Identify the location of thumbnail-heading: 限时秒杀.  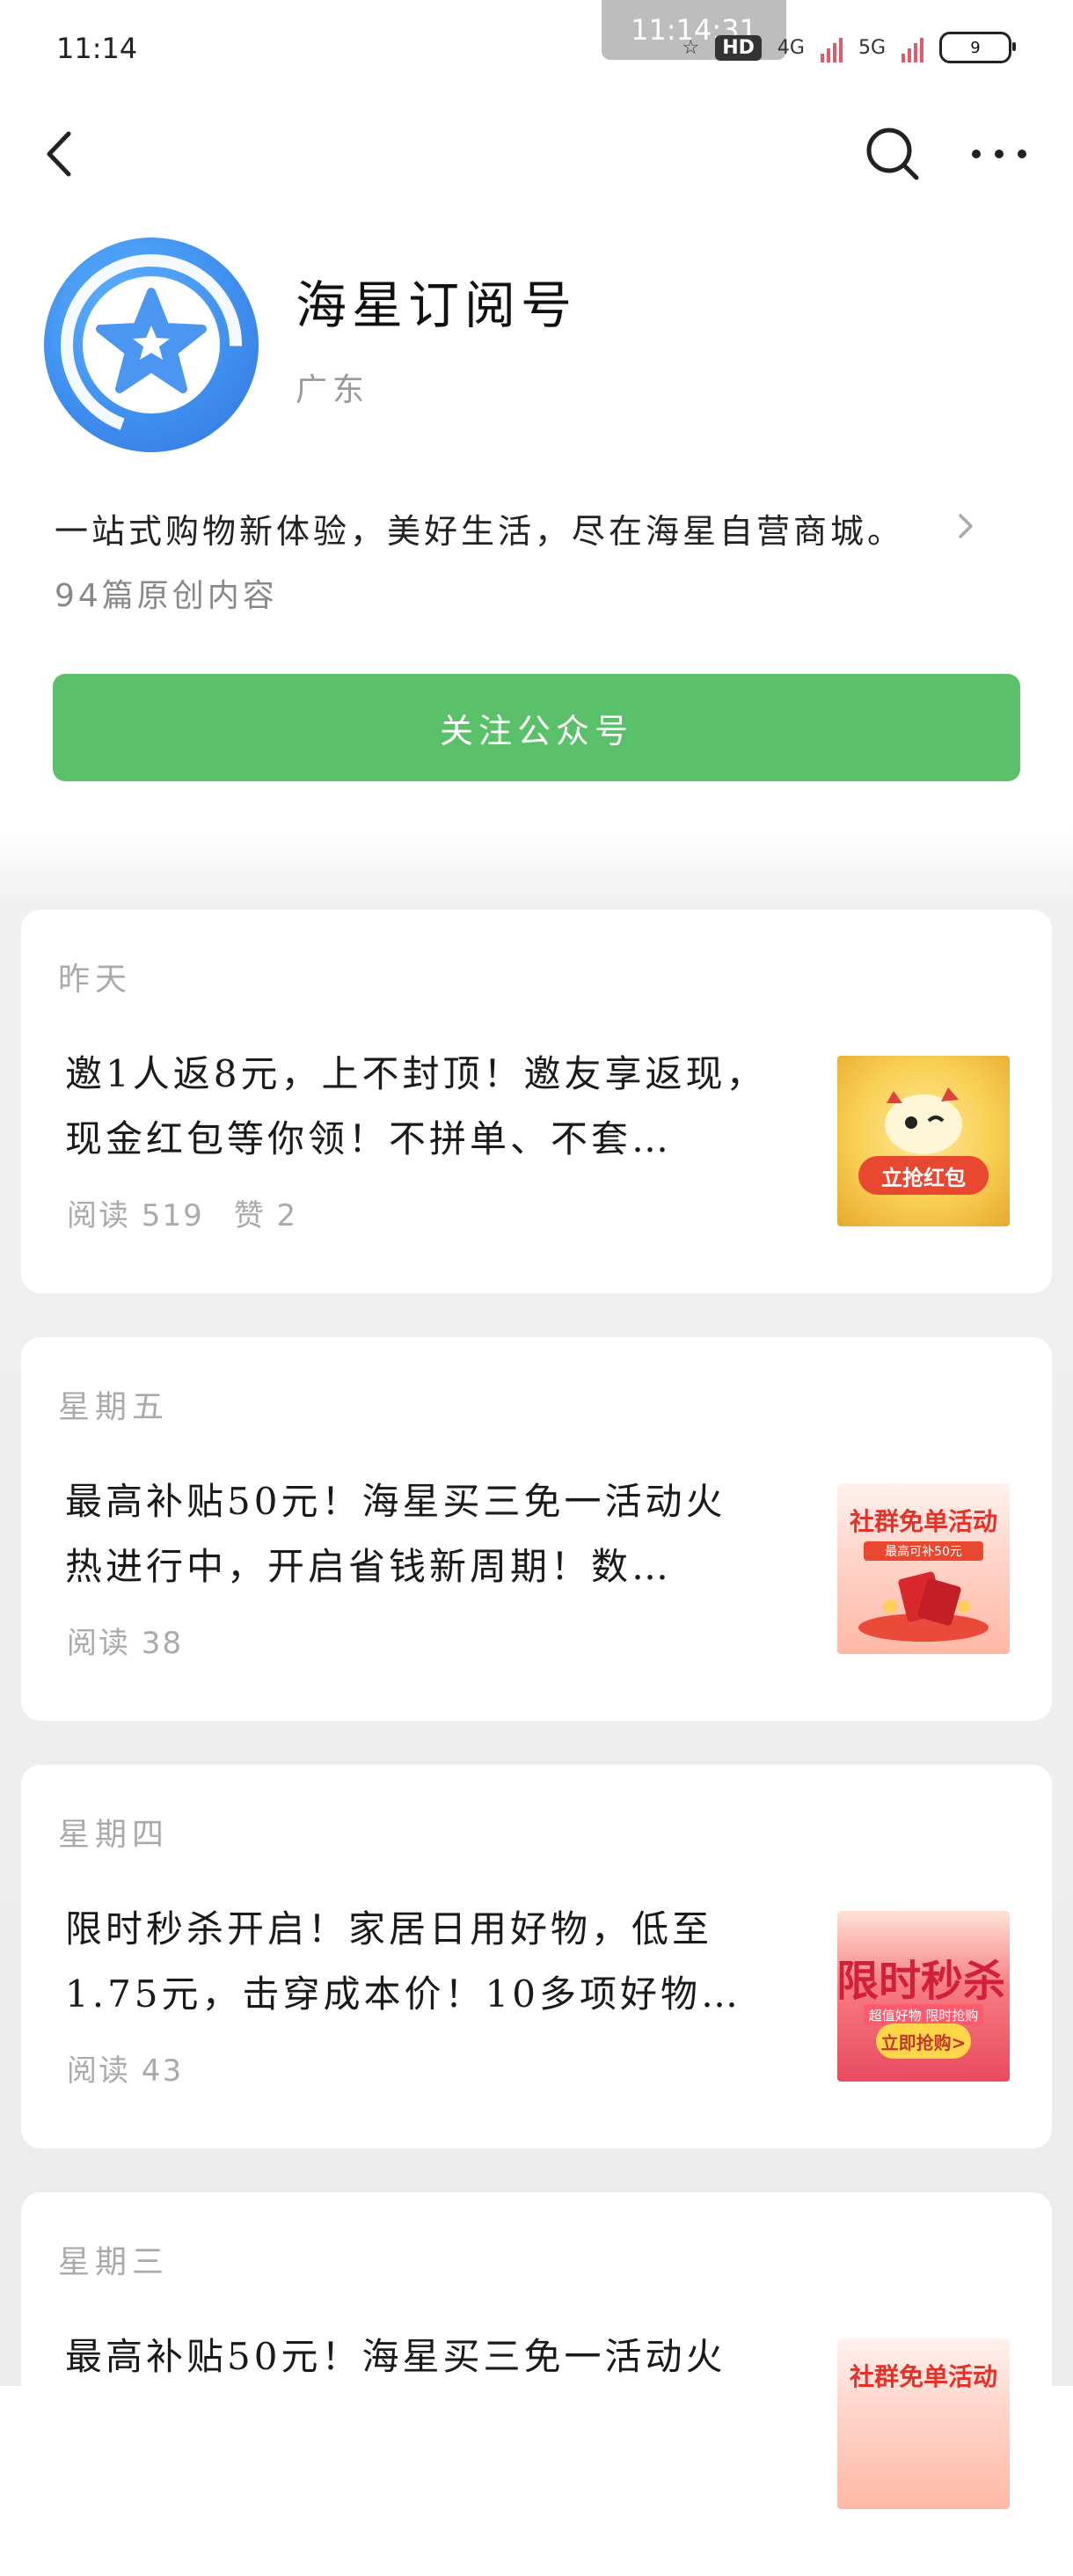
(921, 1982).